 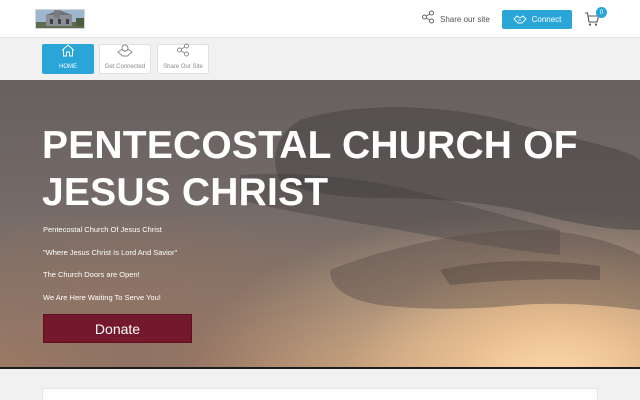 What do you see at coordinates (465, 19) in the screenshot?
I see `share-our-site-label: Share our site` at bounding box center [465, 19].